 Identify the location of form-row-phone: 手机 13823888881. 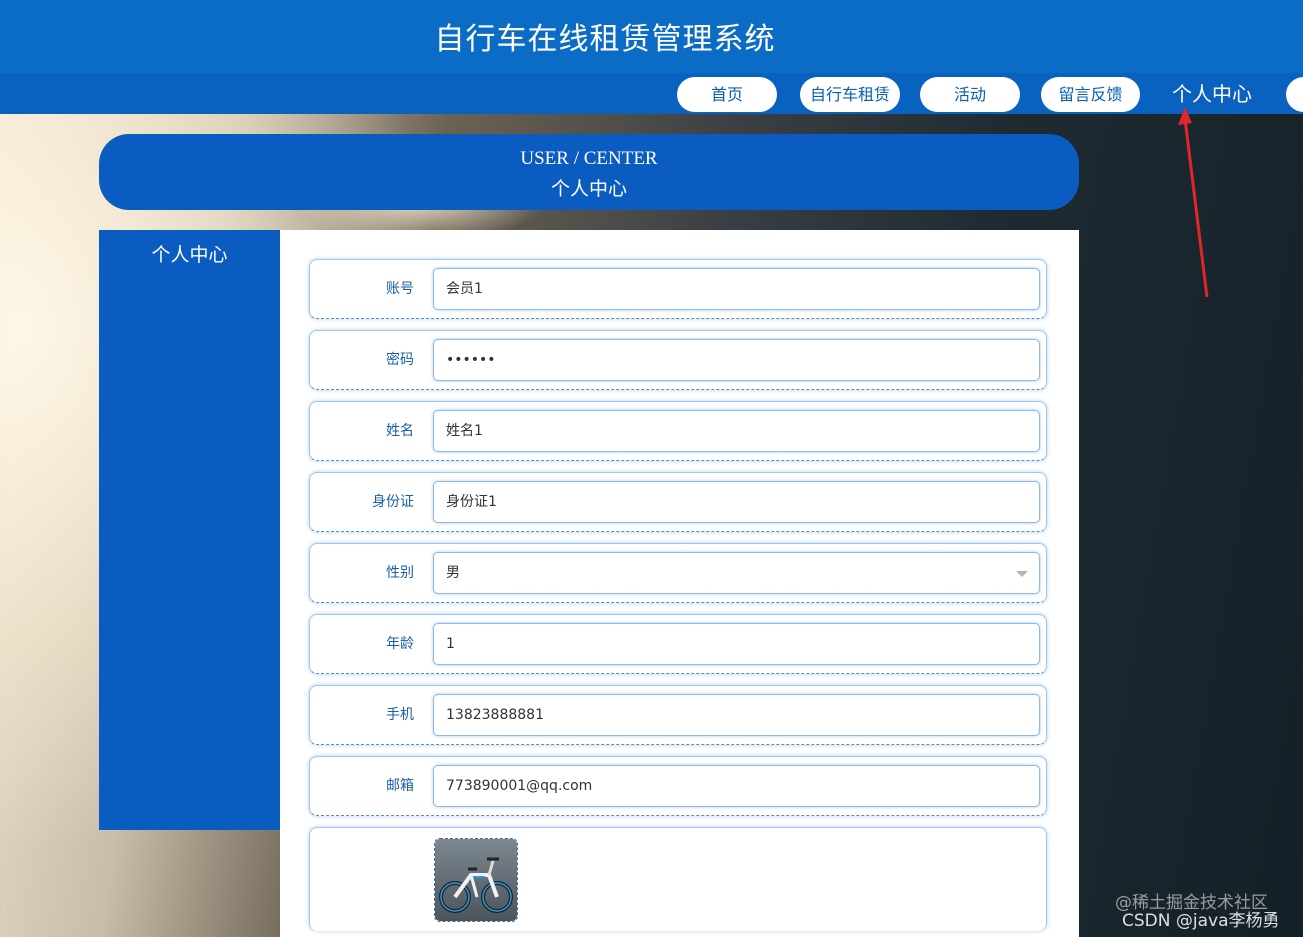
(678, 715).